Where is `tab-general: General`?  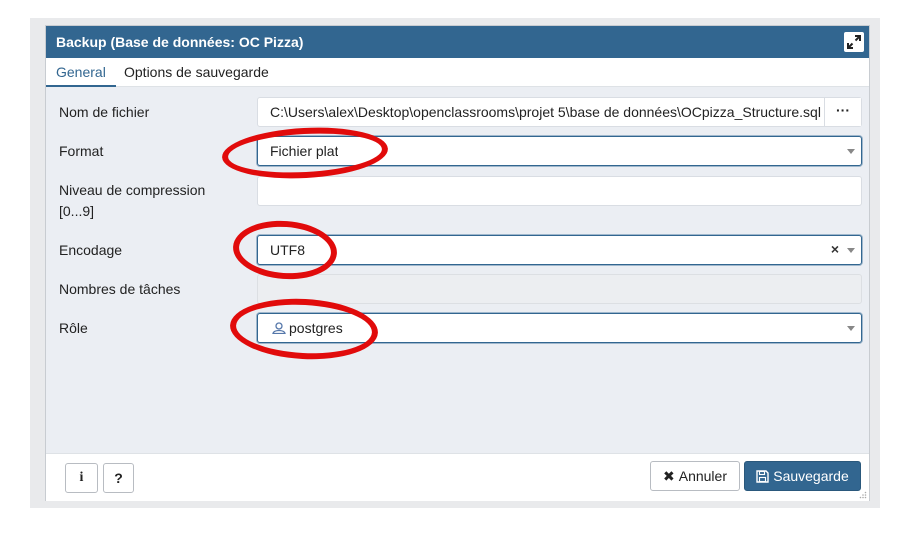 tab-general: General is located at coordinates (81, 75).